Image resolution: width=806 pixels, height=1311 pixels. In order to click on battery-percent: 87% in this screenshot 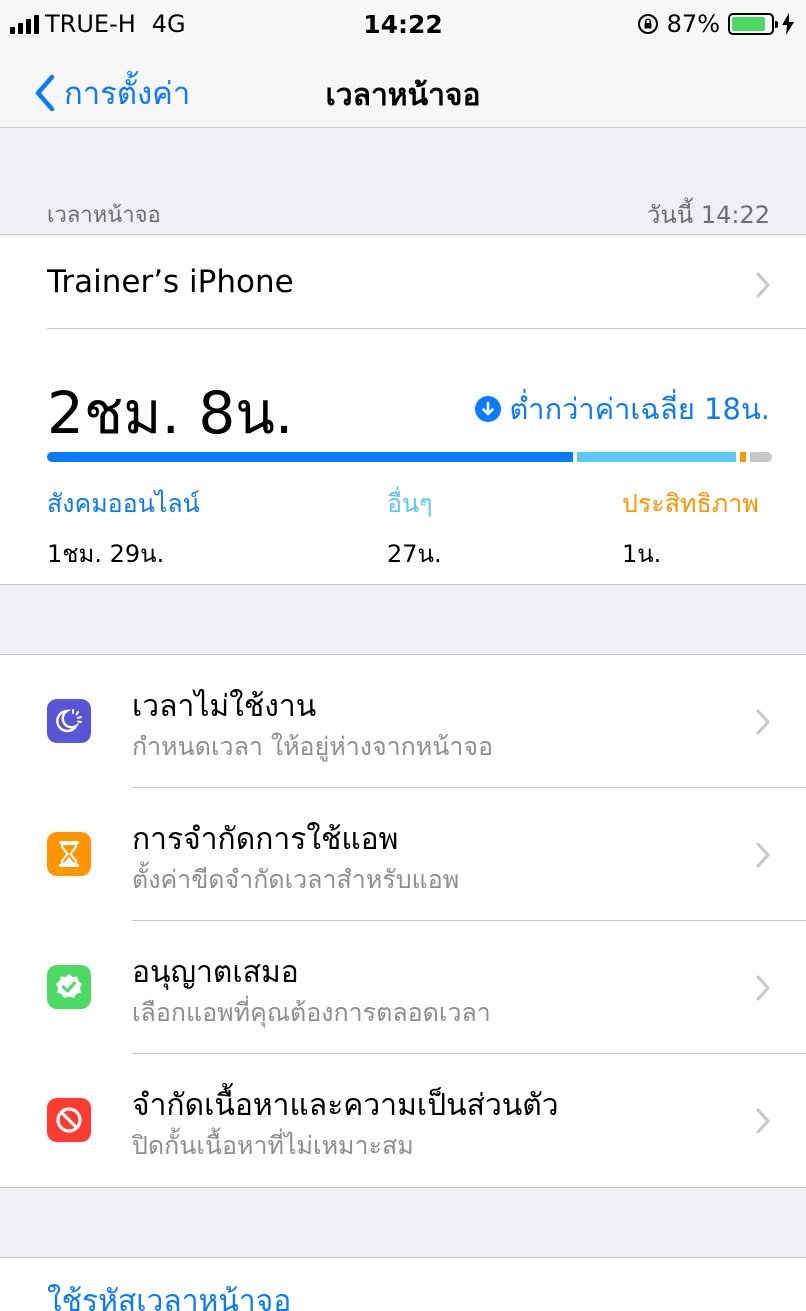, I will do `click(693, 24)`.